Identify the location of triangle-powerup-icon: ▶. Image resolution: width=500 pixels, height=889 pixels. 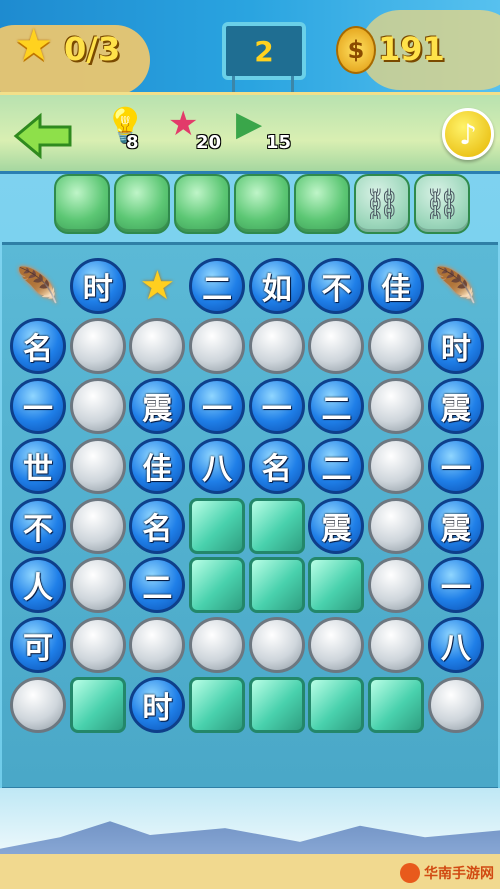
(249, 124).